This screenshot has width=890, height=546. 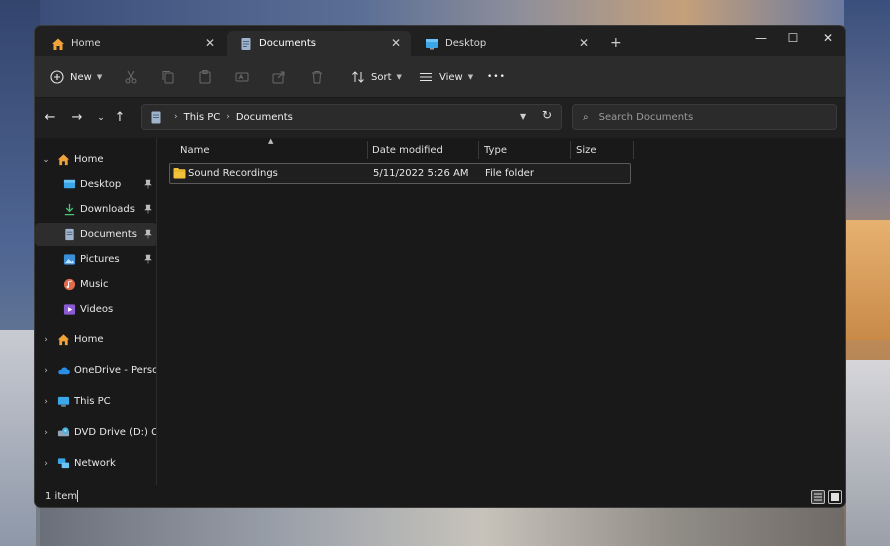 I want to click on sidebar-item-music: Music, so click(x=96, y=284).